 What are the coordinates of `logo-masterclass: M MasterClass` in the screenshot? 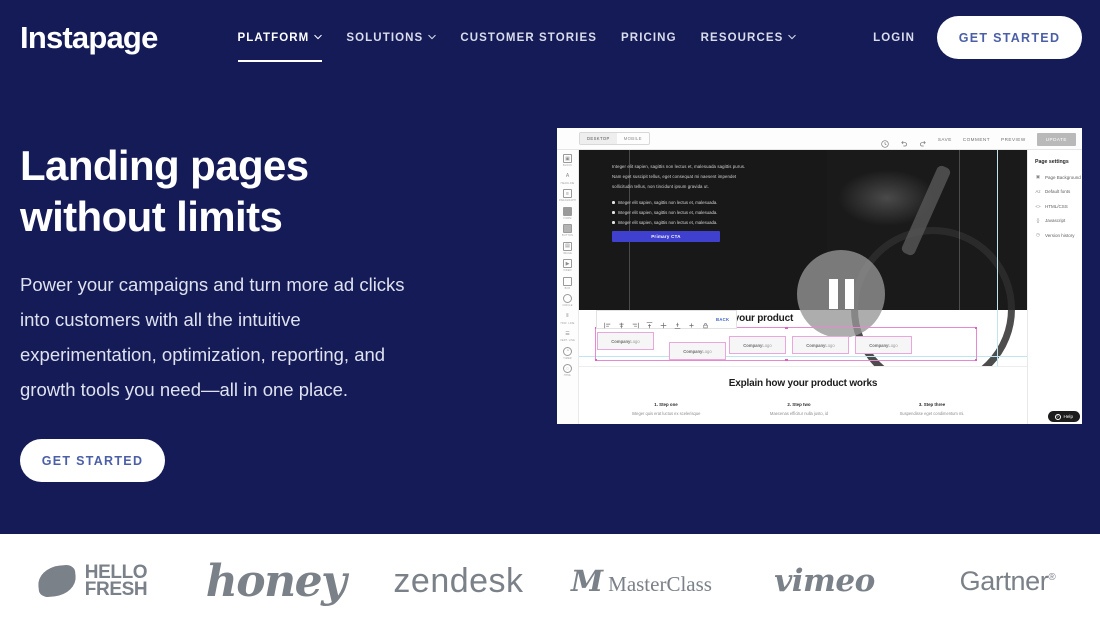 It's located at (641, 581).